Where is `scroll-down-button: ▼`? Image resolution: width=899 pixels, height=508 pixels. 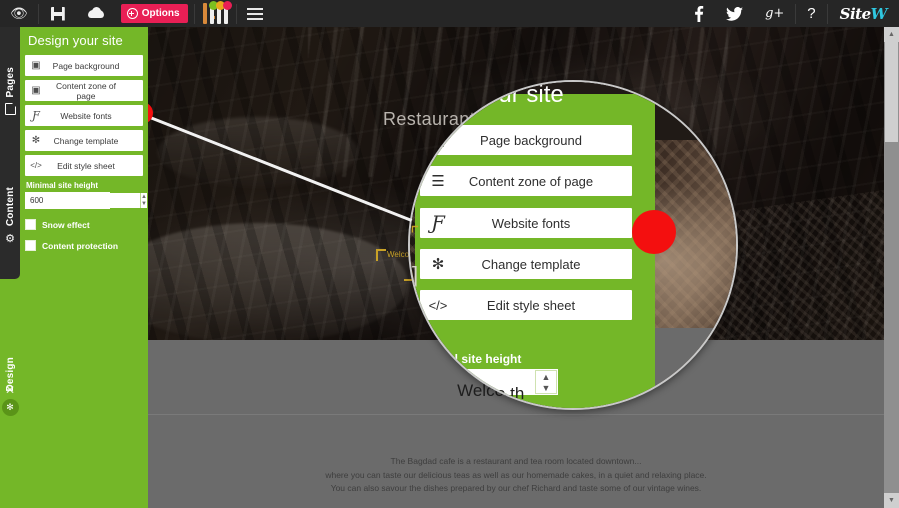
scroll-down-button: ▼ is located at coordinates (891, 500).